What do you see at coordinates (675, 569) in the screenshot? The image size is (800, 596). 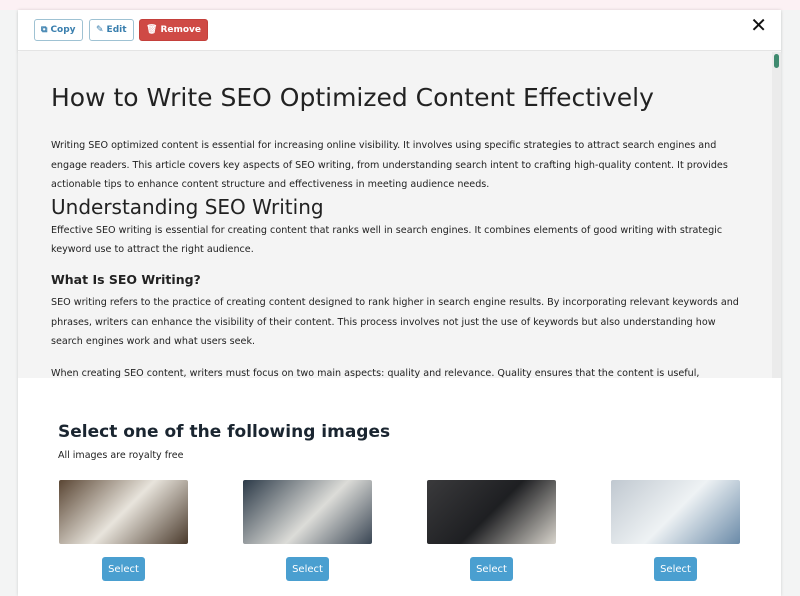 I see `select-image-4-button: Select` at bounding box center [675, 569].